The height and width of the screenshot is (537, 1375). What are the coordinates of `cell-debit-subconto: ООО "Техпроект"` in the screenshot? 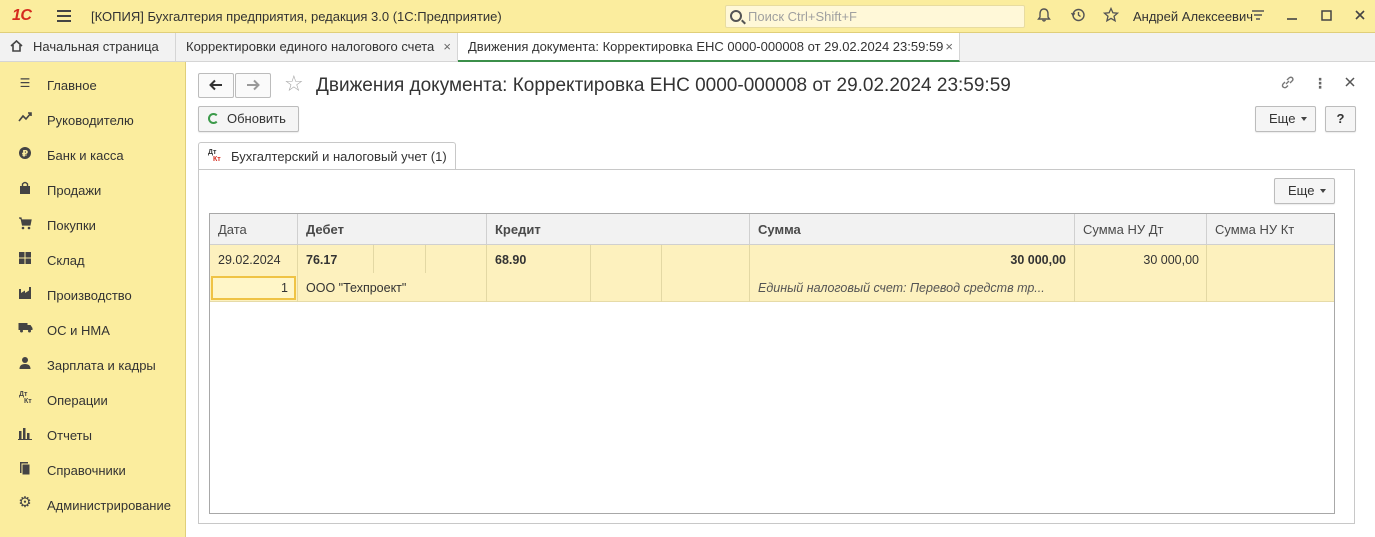 It's located at (395, 288).